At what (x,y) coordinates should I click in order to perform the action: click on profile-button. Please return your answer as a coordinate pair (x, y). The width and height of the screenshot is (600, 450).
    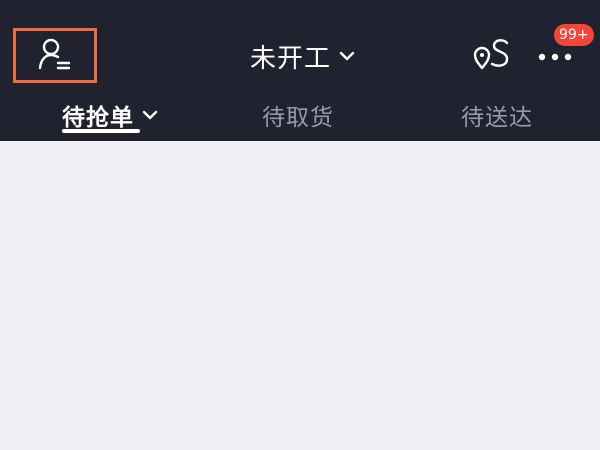
    Looking at the image, I should click on (55, 55).